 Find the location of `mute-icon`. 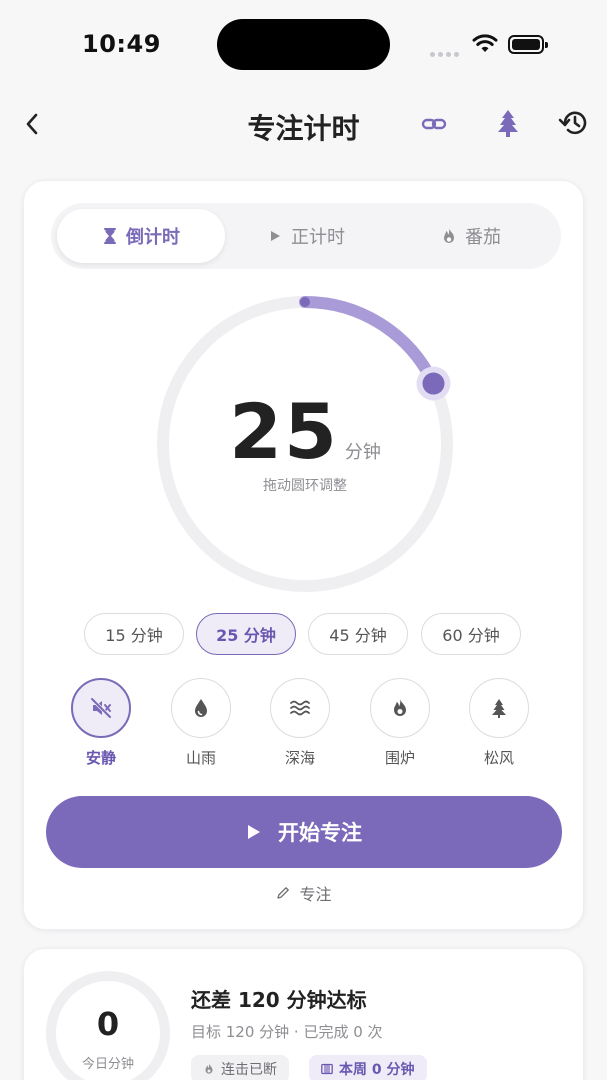

mute-icon is located at coordinates (101, 708).